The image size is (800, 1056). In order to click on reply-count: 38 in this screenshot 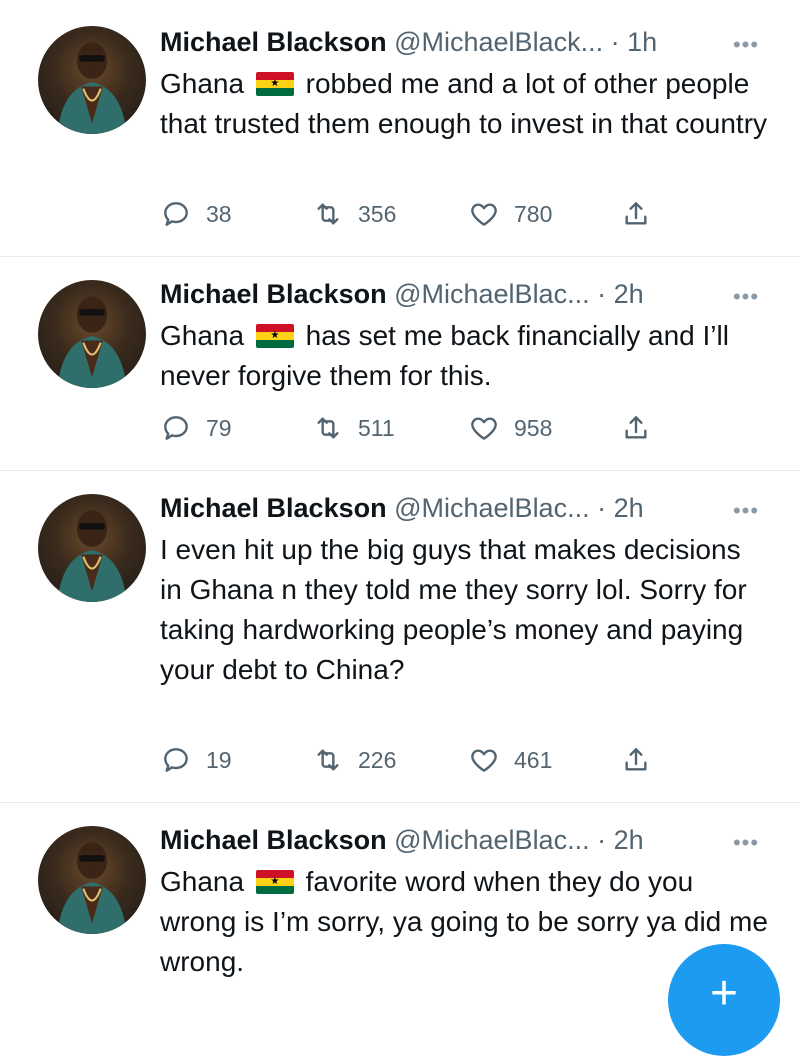, I will do `click(219, 213)`.